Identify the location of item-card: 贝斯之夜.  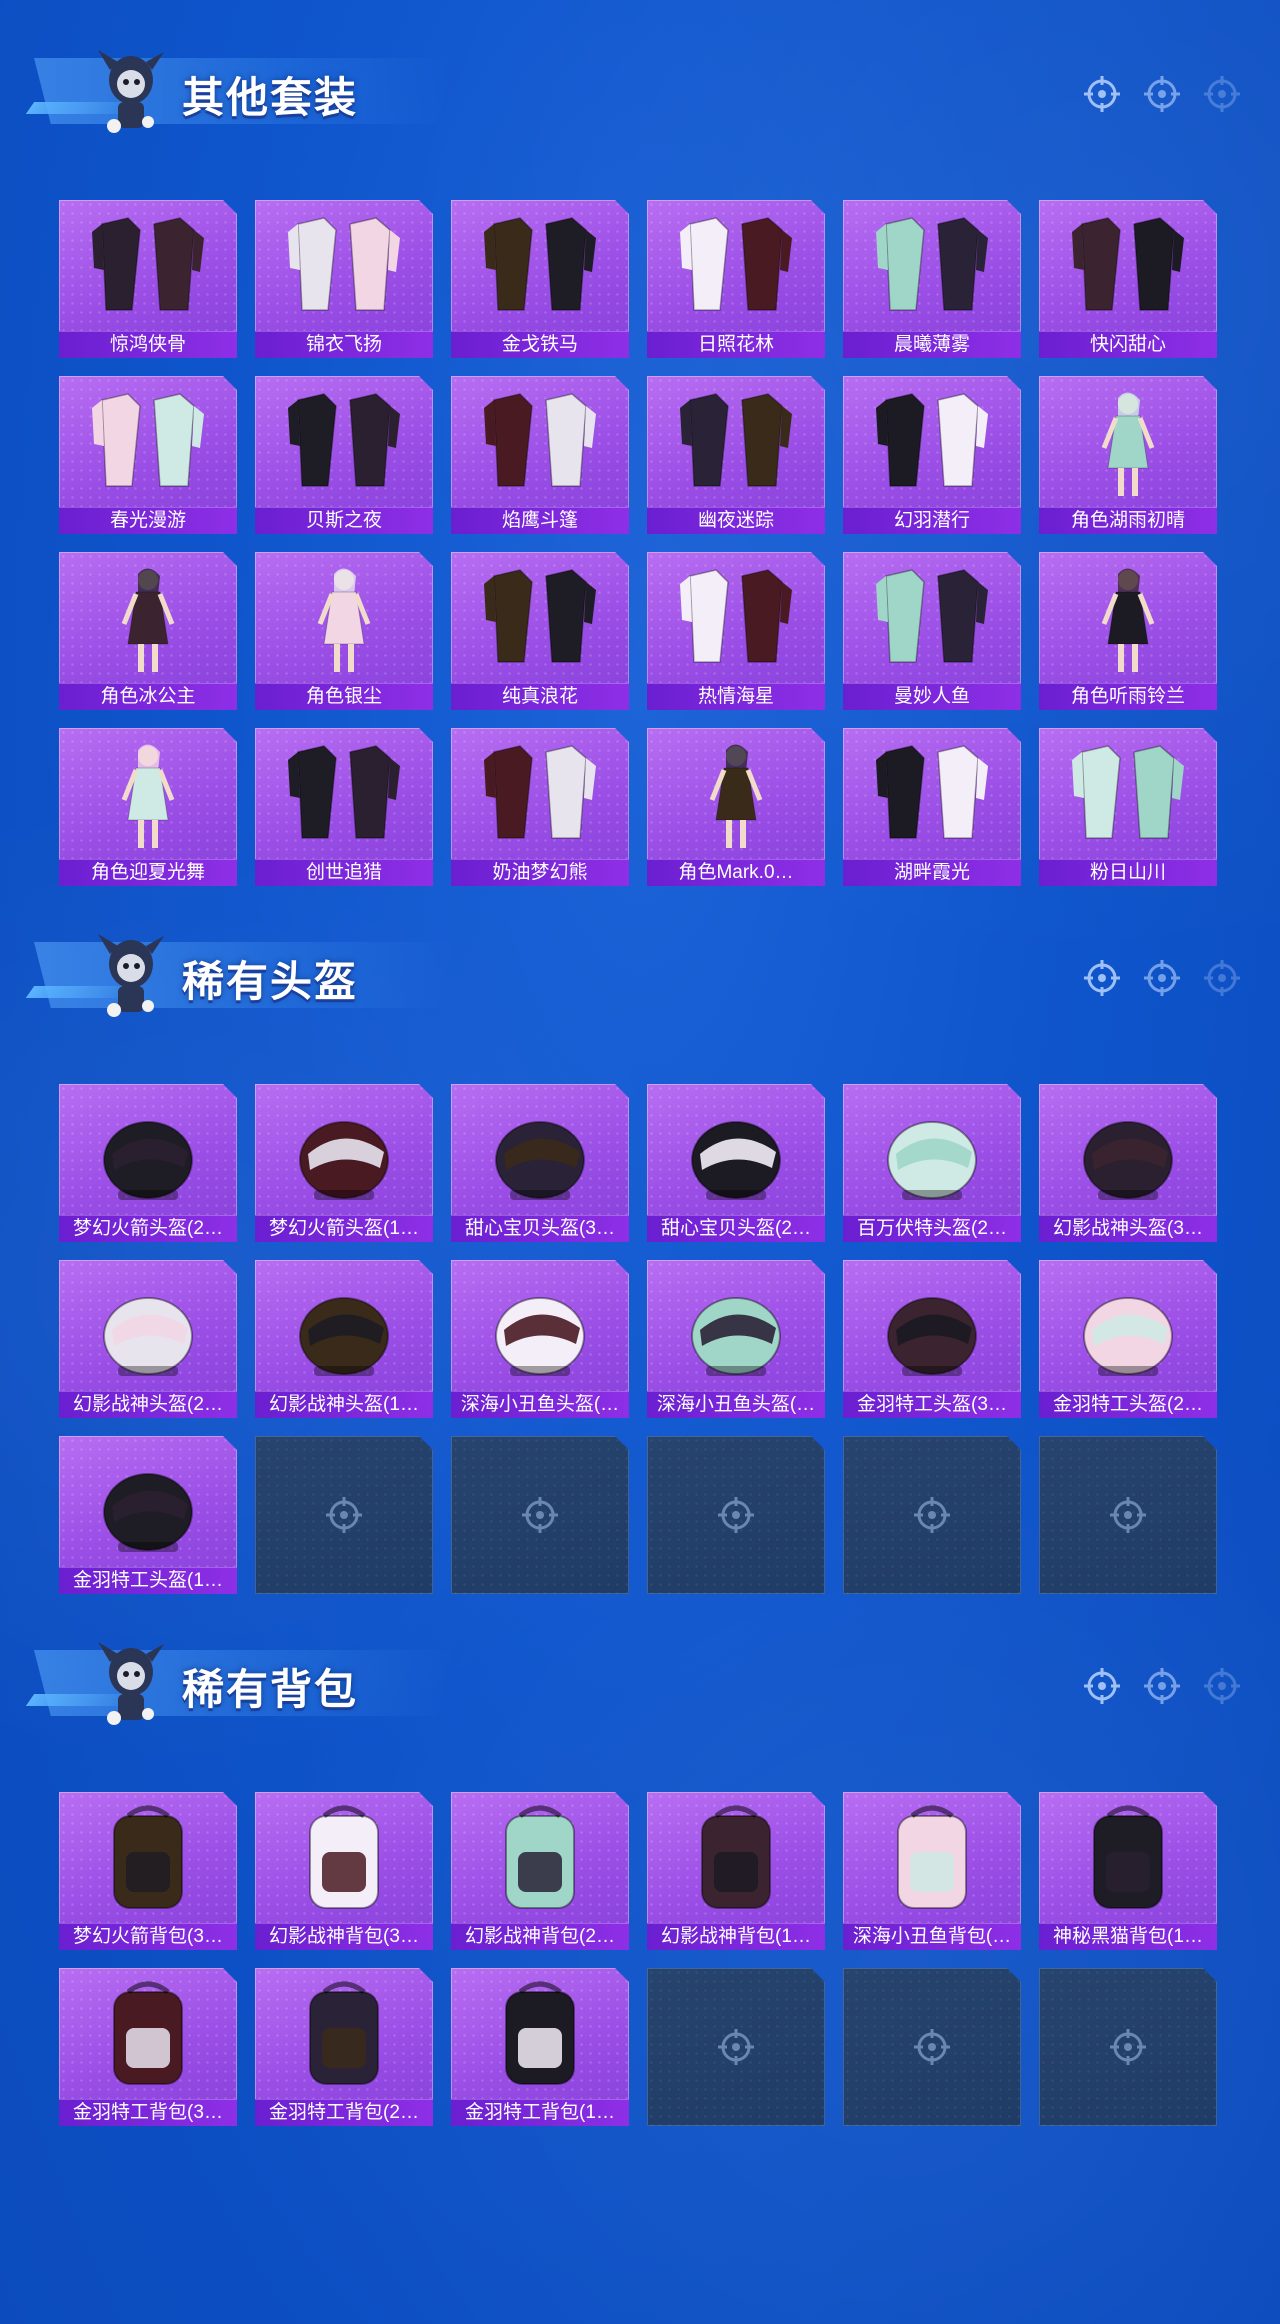
(344, 455).